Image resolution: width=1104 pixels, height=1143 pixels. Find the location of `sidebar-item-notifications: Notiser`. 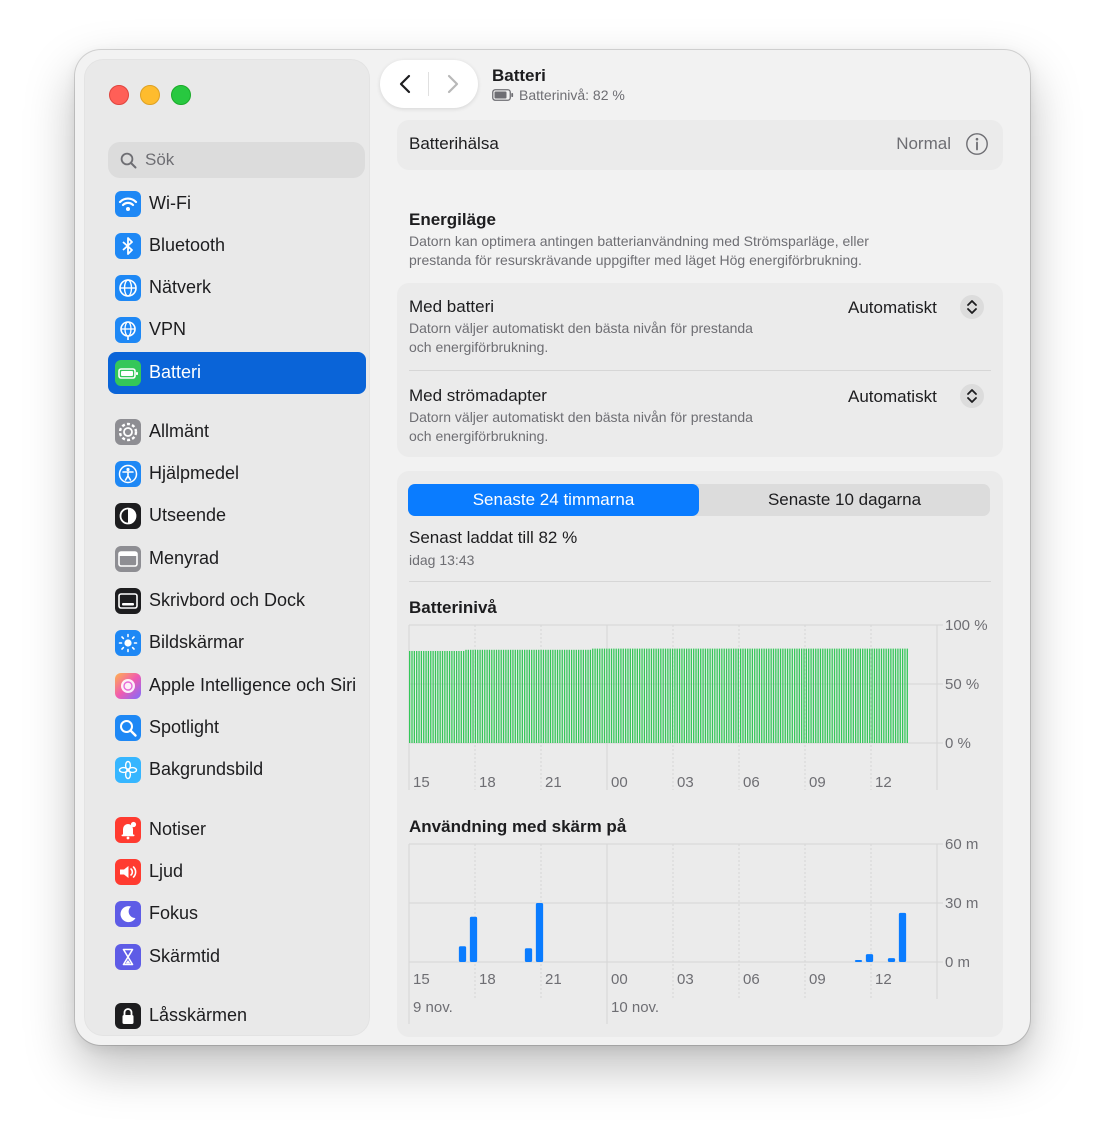

sidebar-item-notifications: Notiser is located at coordinates (237, 830).